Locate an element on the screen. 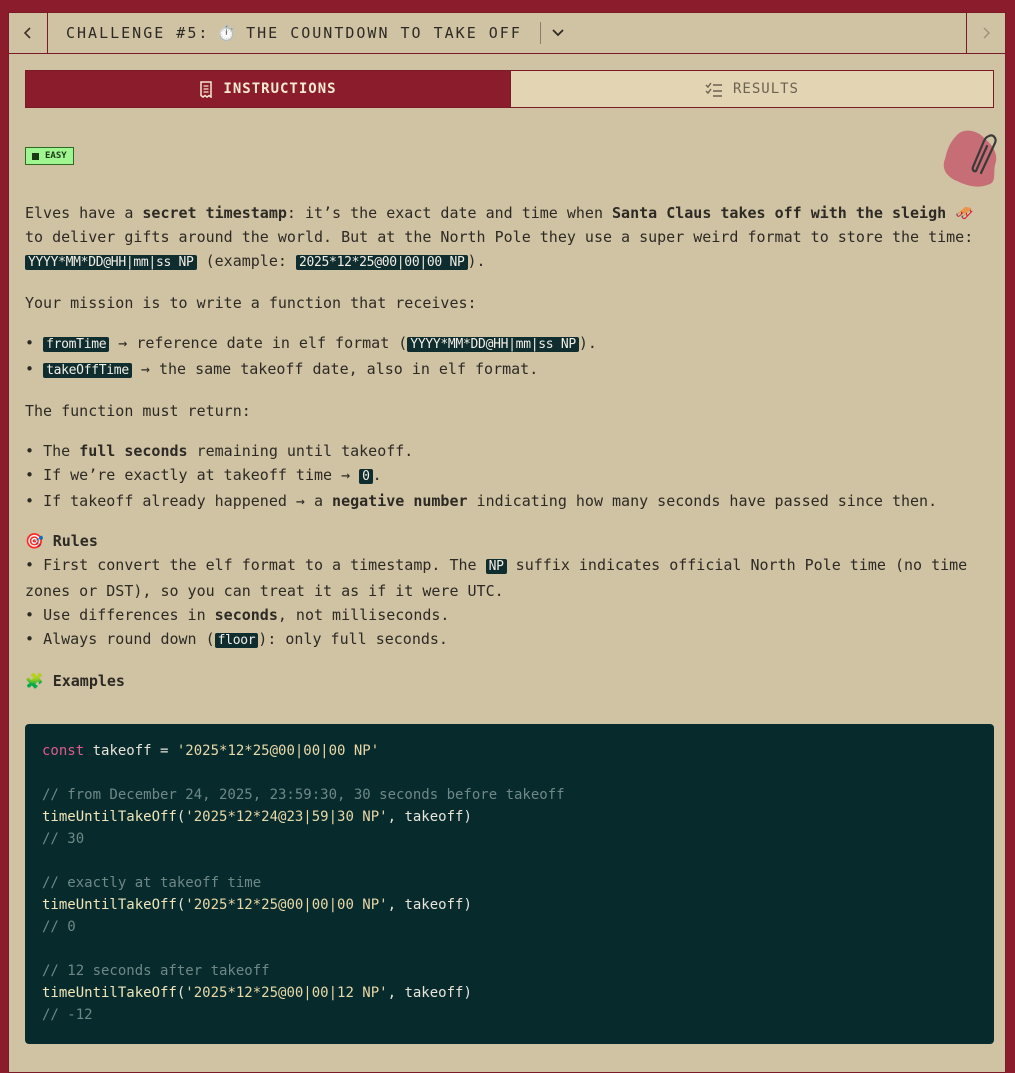 This screenshot has height=1073, width=1015. target-icon: 🎯 is located at coordinates (34, 541).